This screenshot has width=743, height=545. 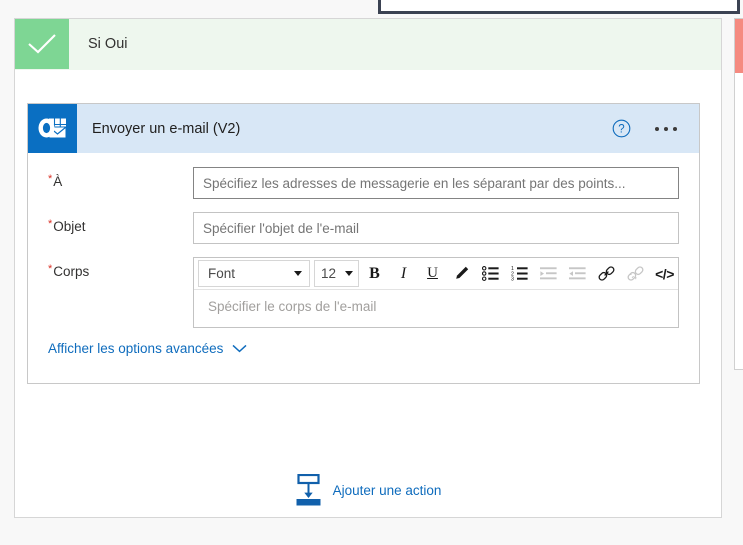 I want to click on field-row-subject: *Objet, so click(x=363, y=228).